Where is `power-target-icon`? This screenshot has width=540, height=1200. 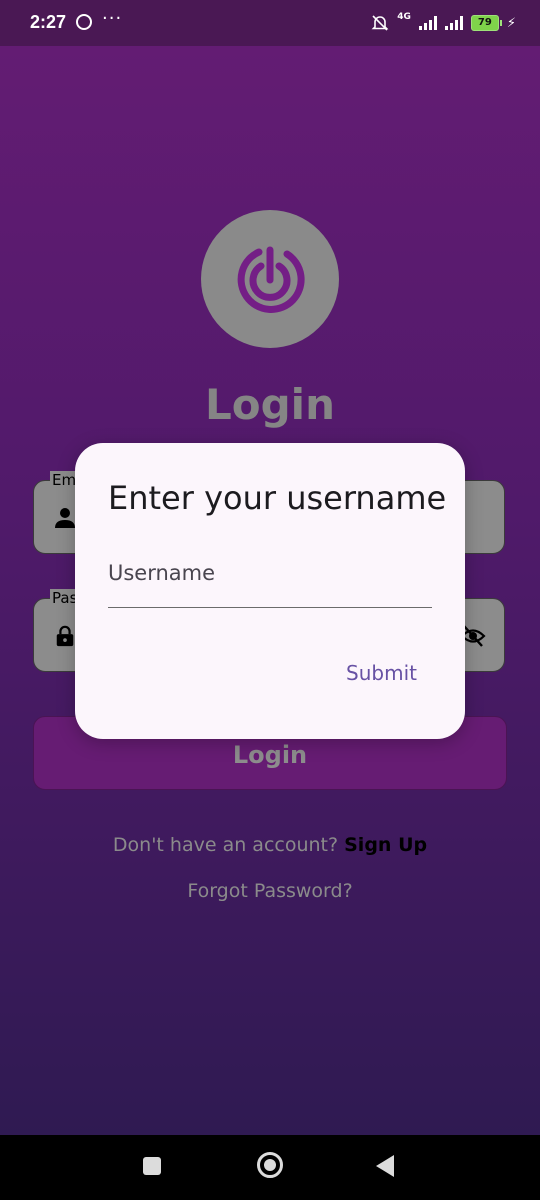 power-target-icon is located at coordinates (271, 279).